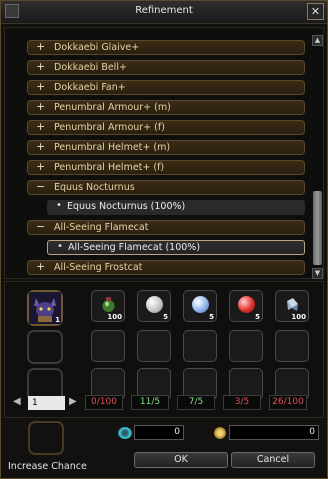 This screenshot has width=328, height=479. Describe the element at coordinates (166, 227) in the screenshot. I see `list-row: − All-Seeing Flamecat` at that location.